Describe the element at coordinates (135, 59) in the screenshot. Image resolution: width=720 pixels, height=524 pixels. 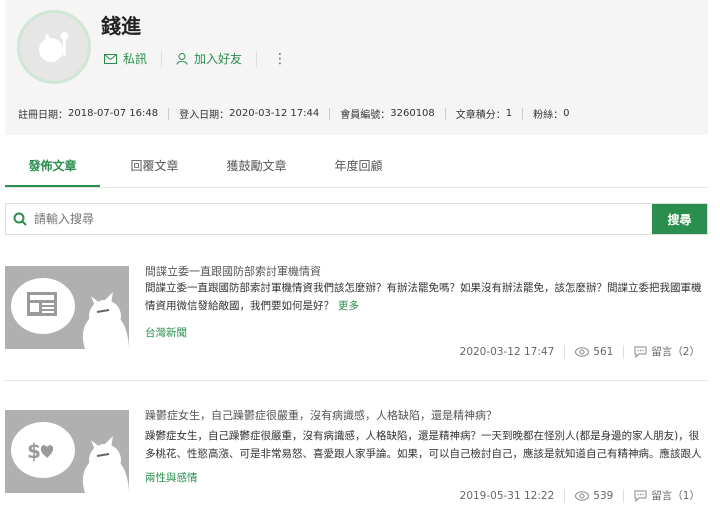
I see `message-label: 私訊` at that location.